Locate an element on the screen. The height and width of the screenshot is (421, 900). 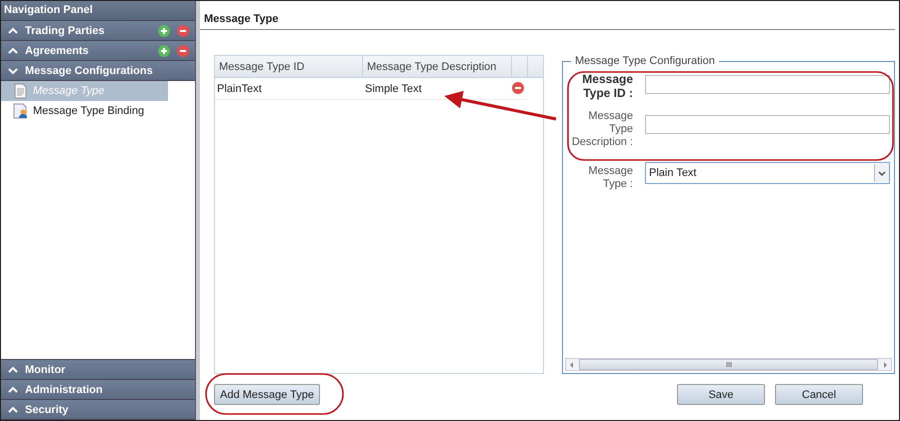
caret-icon is located at coordinates (882, 173).